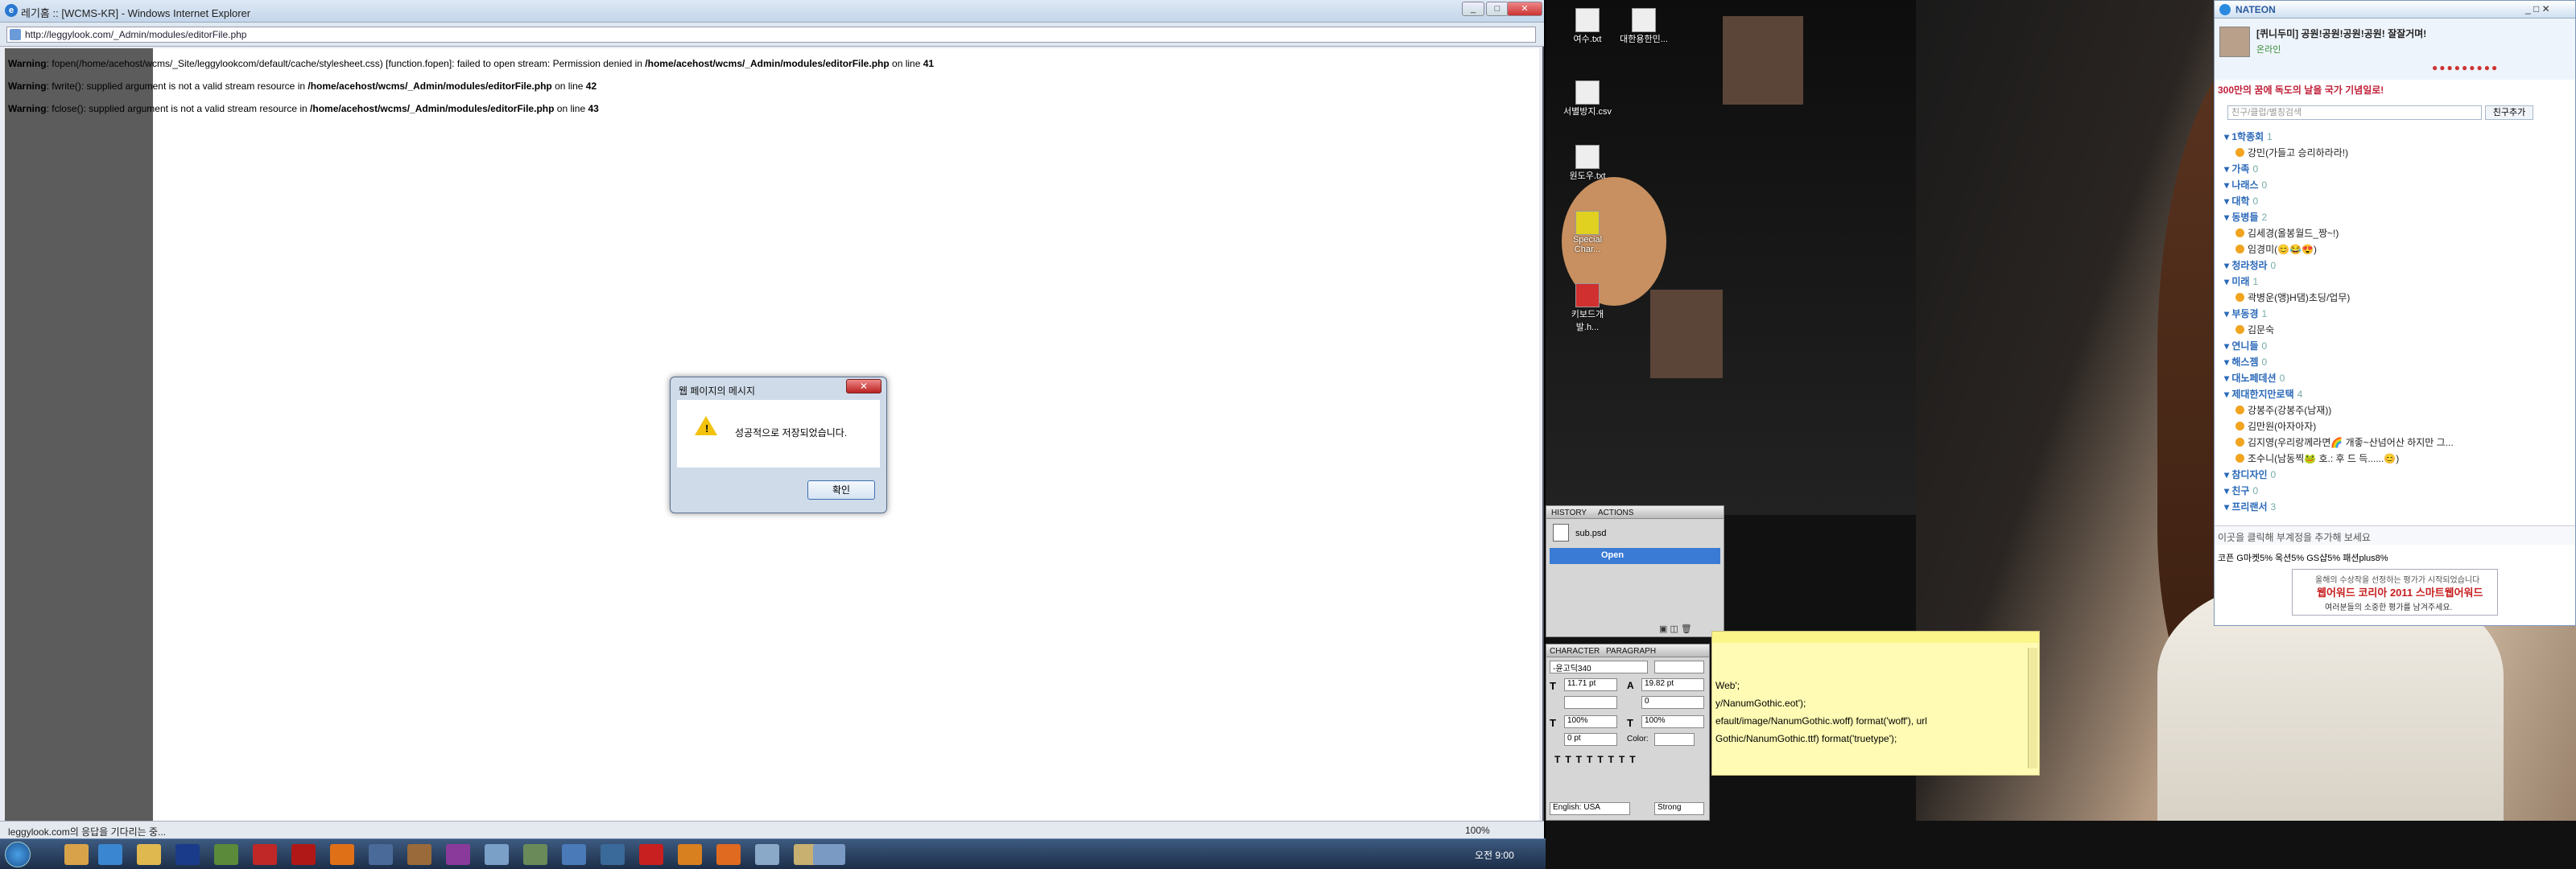 The image size is (2576, 869). Describe the element at coordinates (2395, 10) in the screenshot. I see `nateon-titlebar: NATEON _ □ ✕` at that location.